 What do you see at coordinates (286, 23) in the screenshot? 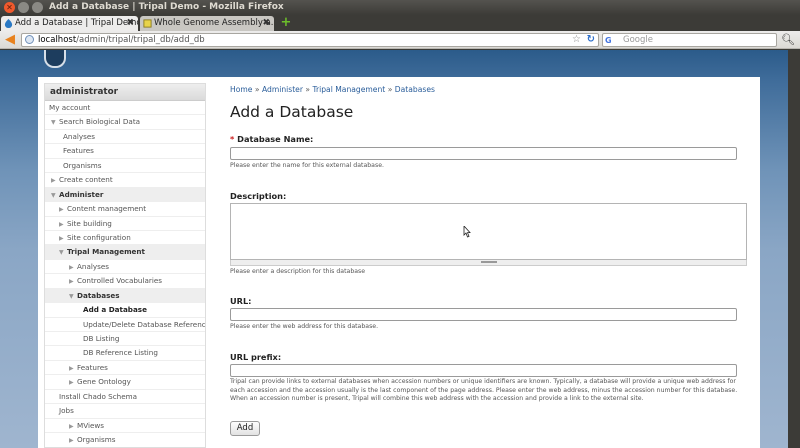
I see `new-tab-plus-icon: +` at bounding box center [286, 23].